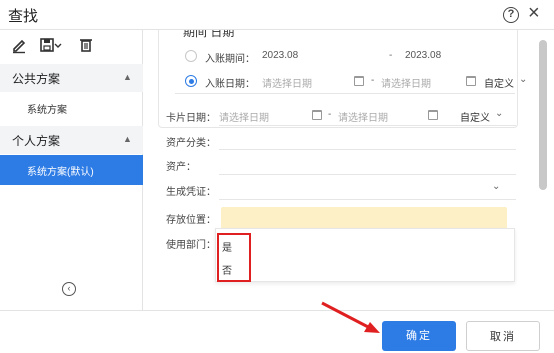  I want to click on scheme-item-default: 系统方案(默认), so click(71, 170).